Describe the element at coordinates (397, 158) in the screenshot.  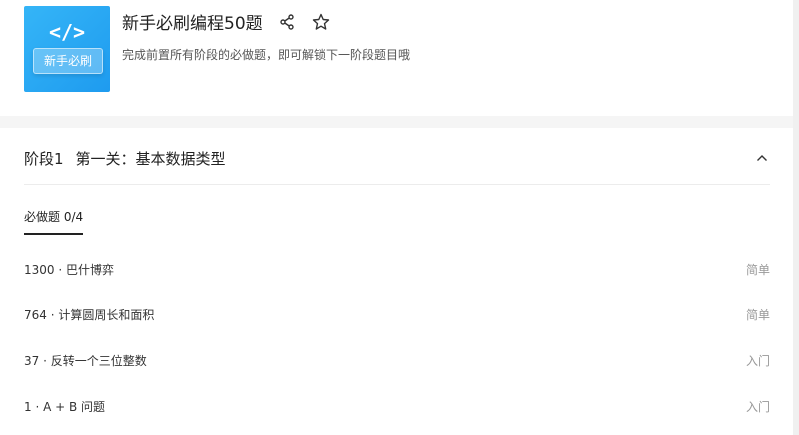
I see `stage-header: 阶段1 第一关：基本数据类型` at that location.